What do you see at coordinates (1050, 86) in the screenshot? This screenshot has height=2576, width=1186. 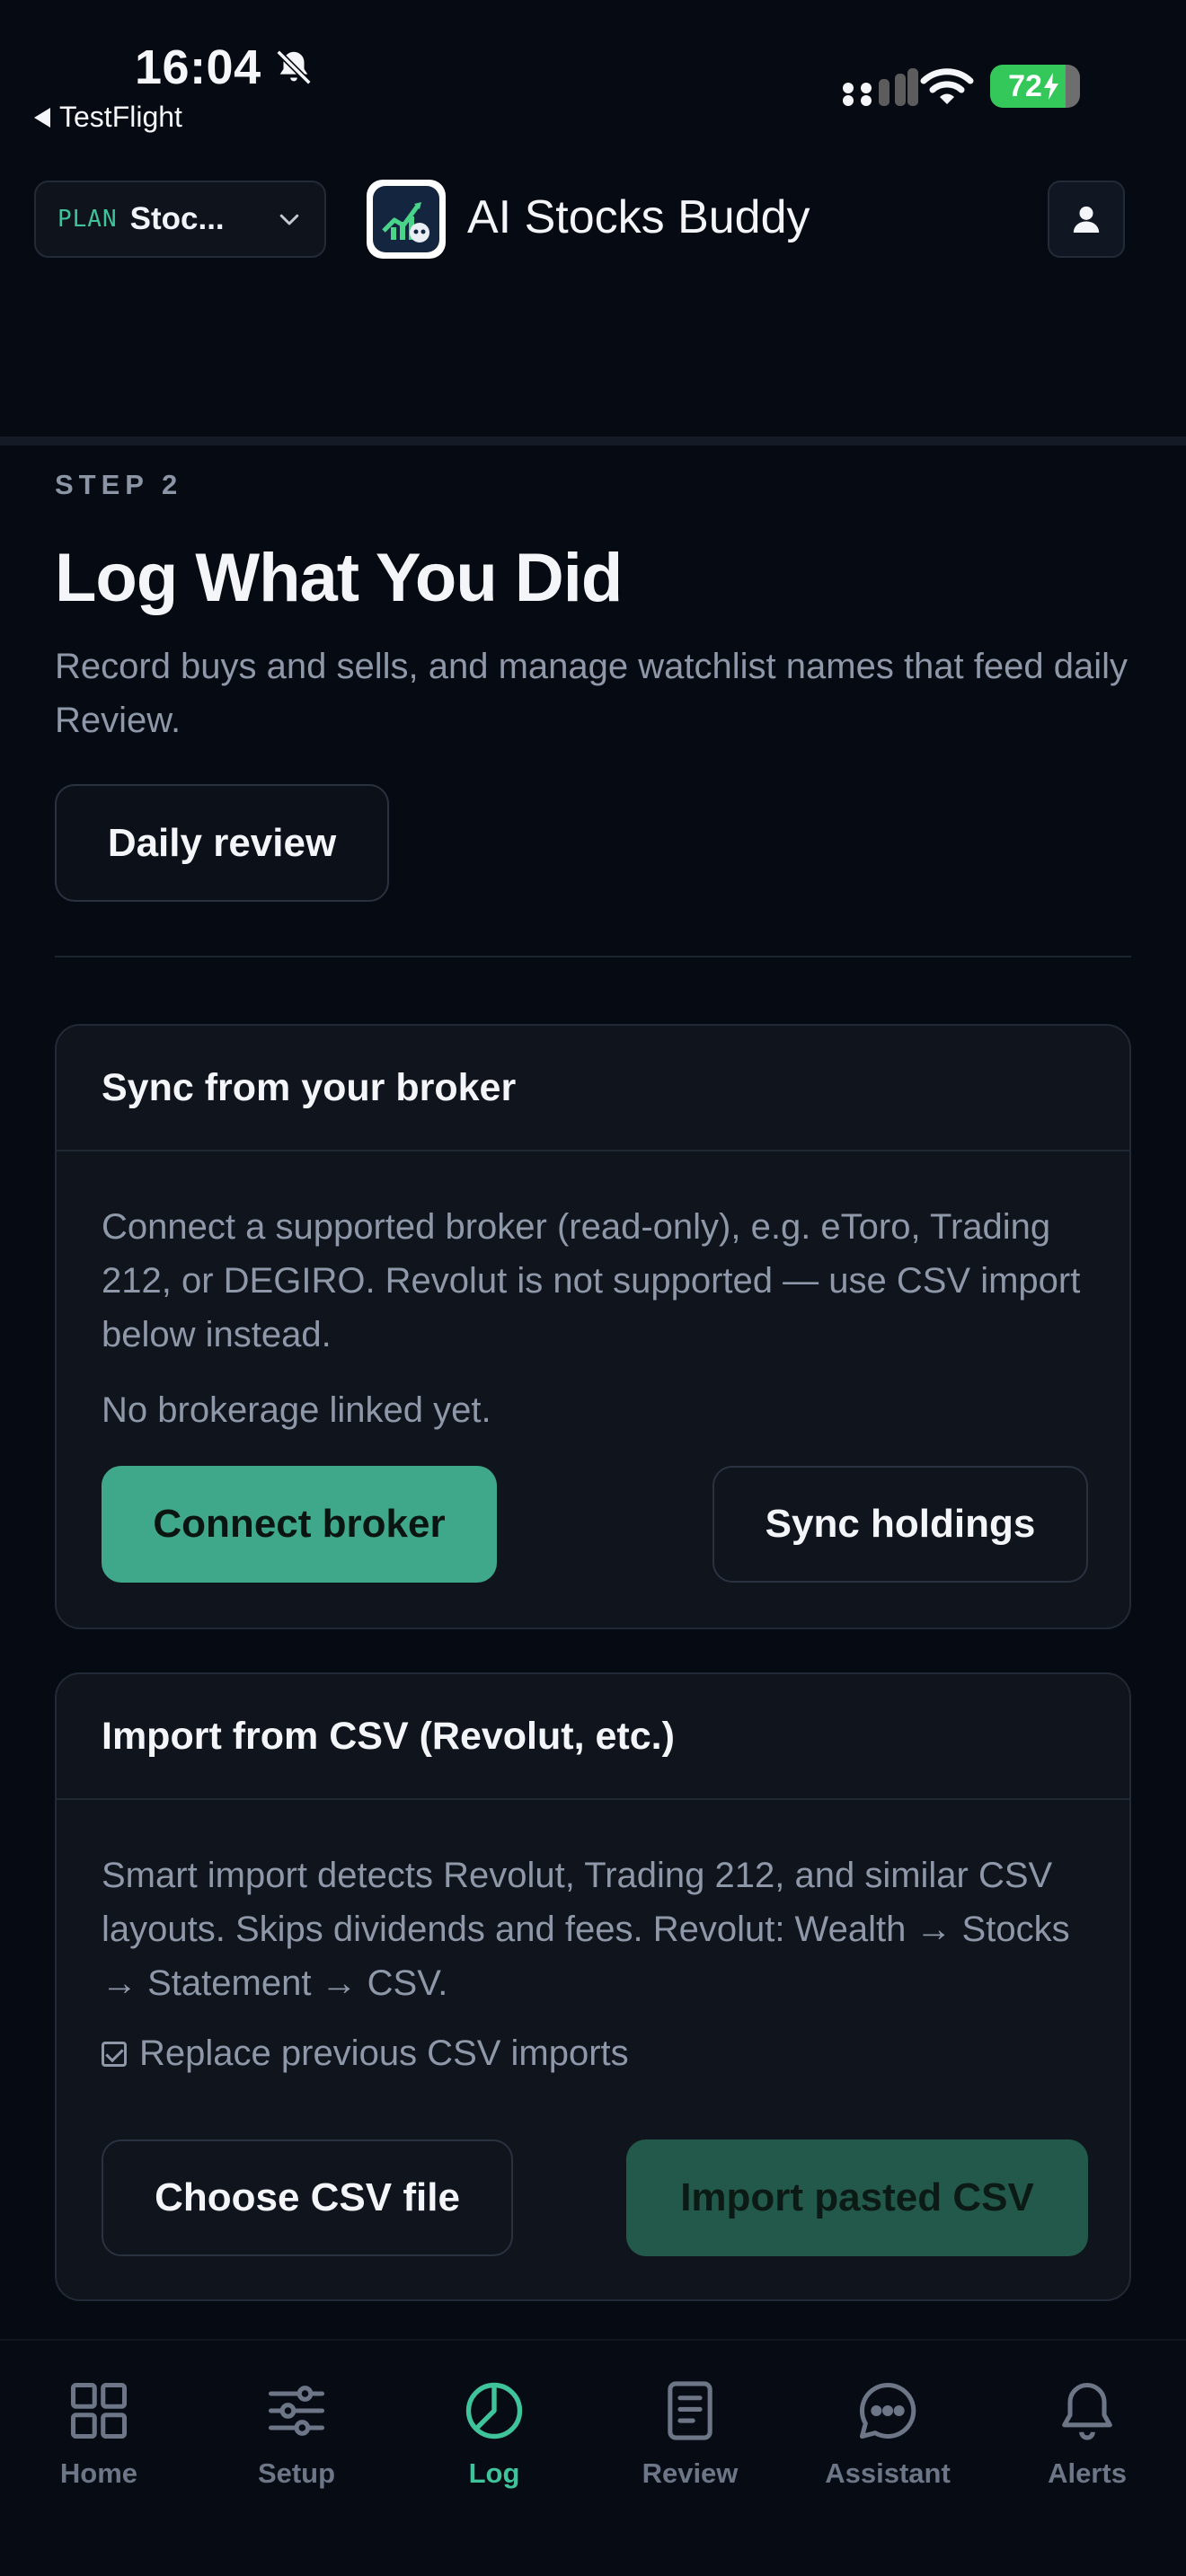 I see `charging-bolt-icon` at bounding box center [1050, 86].